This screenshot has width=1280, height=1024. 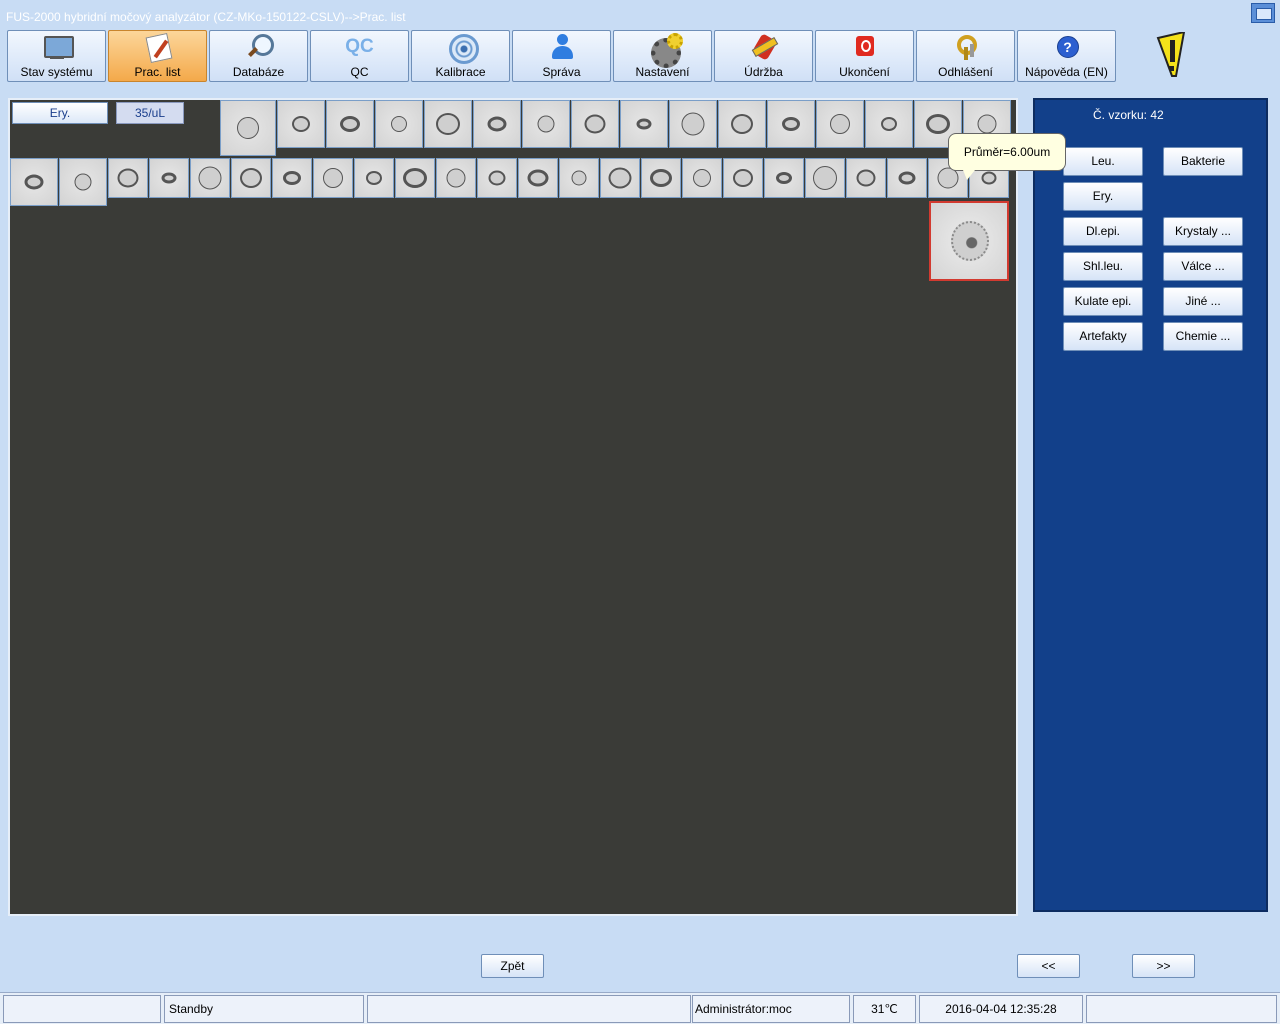 I want to click on prev-page-button: <<, so click(x=1048, y=966).